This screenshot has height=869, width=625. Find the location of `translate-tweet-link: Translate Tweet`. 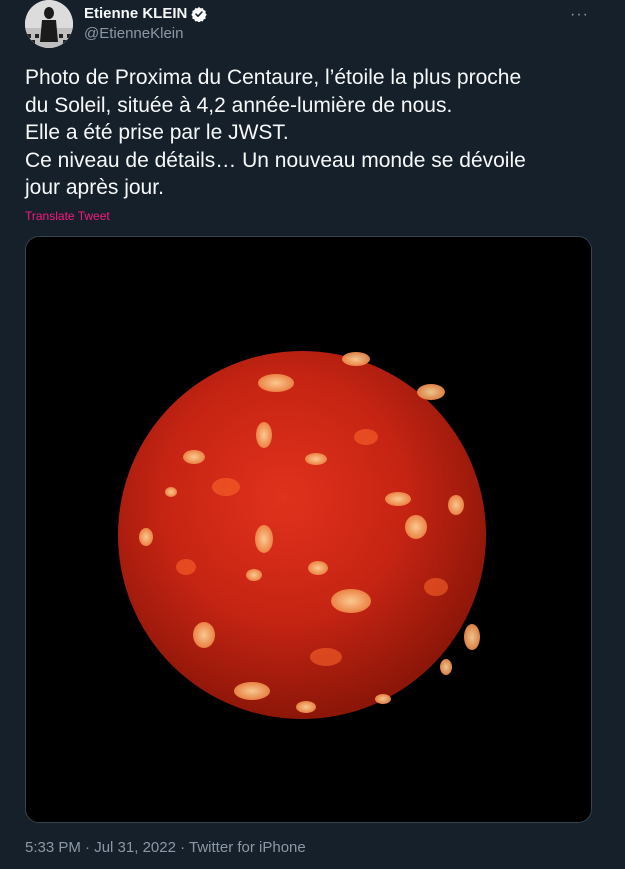

translate-tweet-link: Translate Tweet is located at coordinates (67, 216).